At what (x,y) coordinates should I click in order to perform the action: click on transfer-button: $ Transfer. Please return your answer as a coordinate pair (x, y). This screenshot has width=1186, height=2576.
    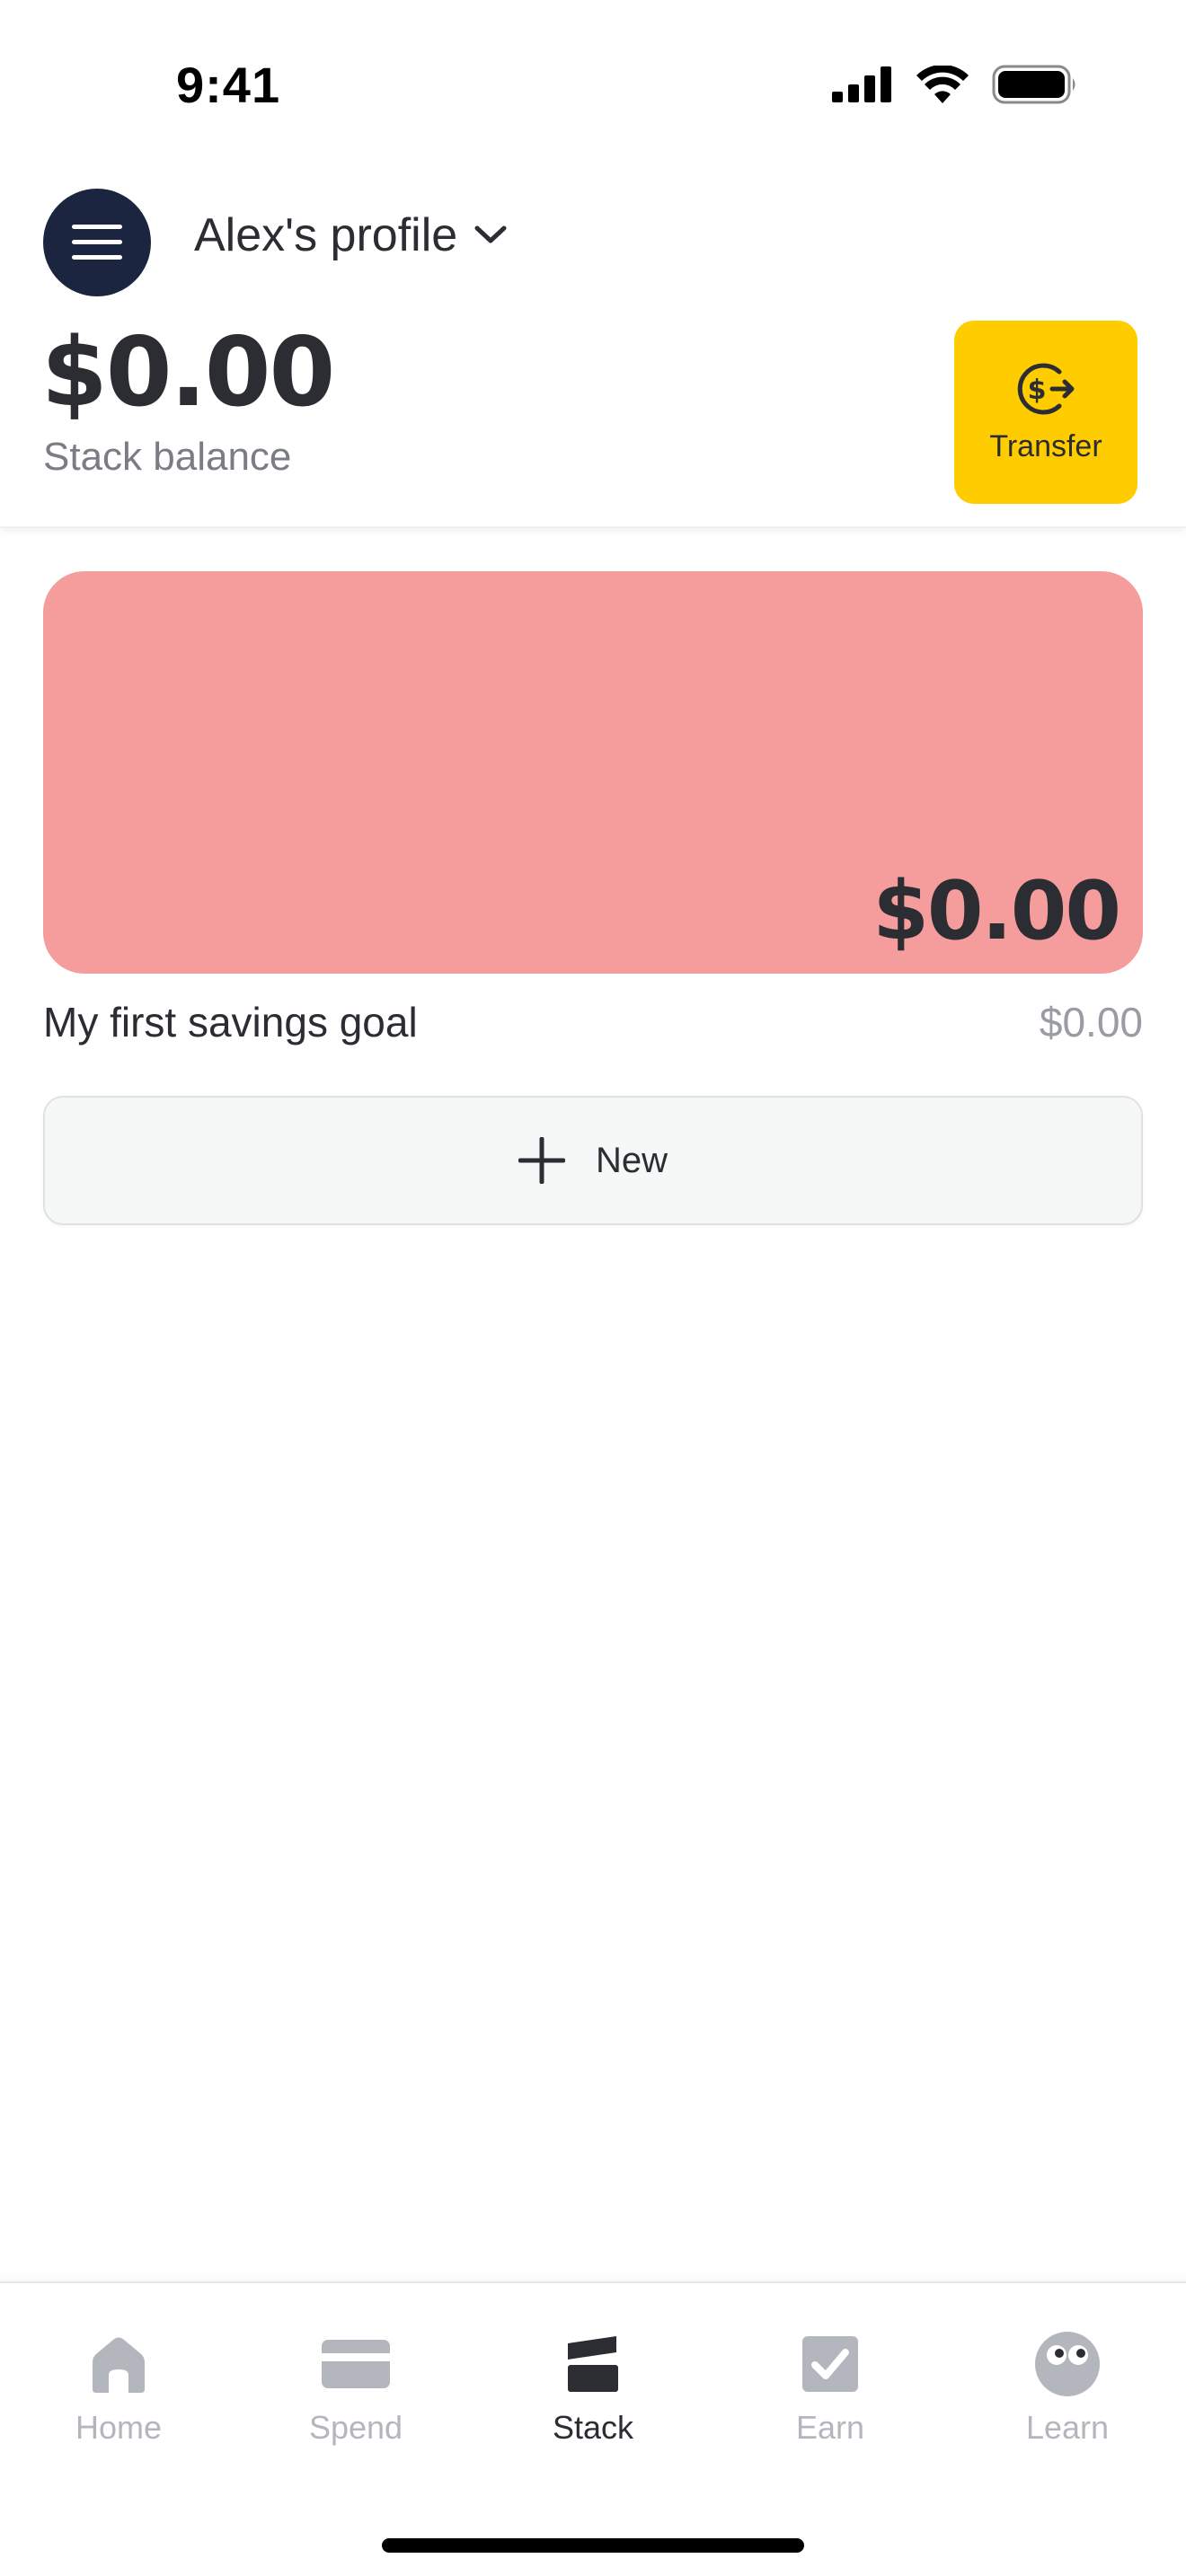
    Looking at the image, I should click on (1045, 412).